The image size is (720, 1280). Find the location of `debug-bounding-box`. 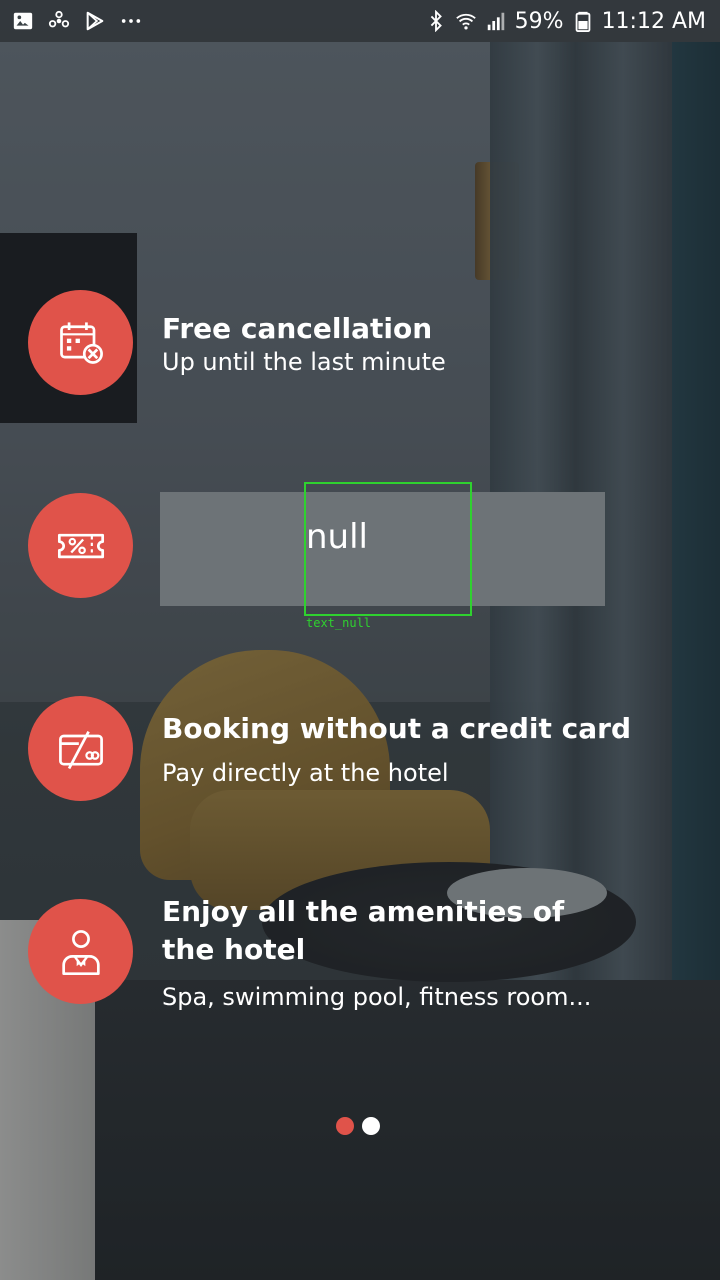

debug-bounding-box is located at coordinates (388, 549).